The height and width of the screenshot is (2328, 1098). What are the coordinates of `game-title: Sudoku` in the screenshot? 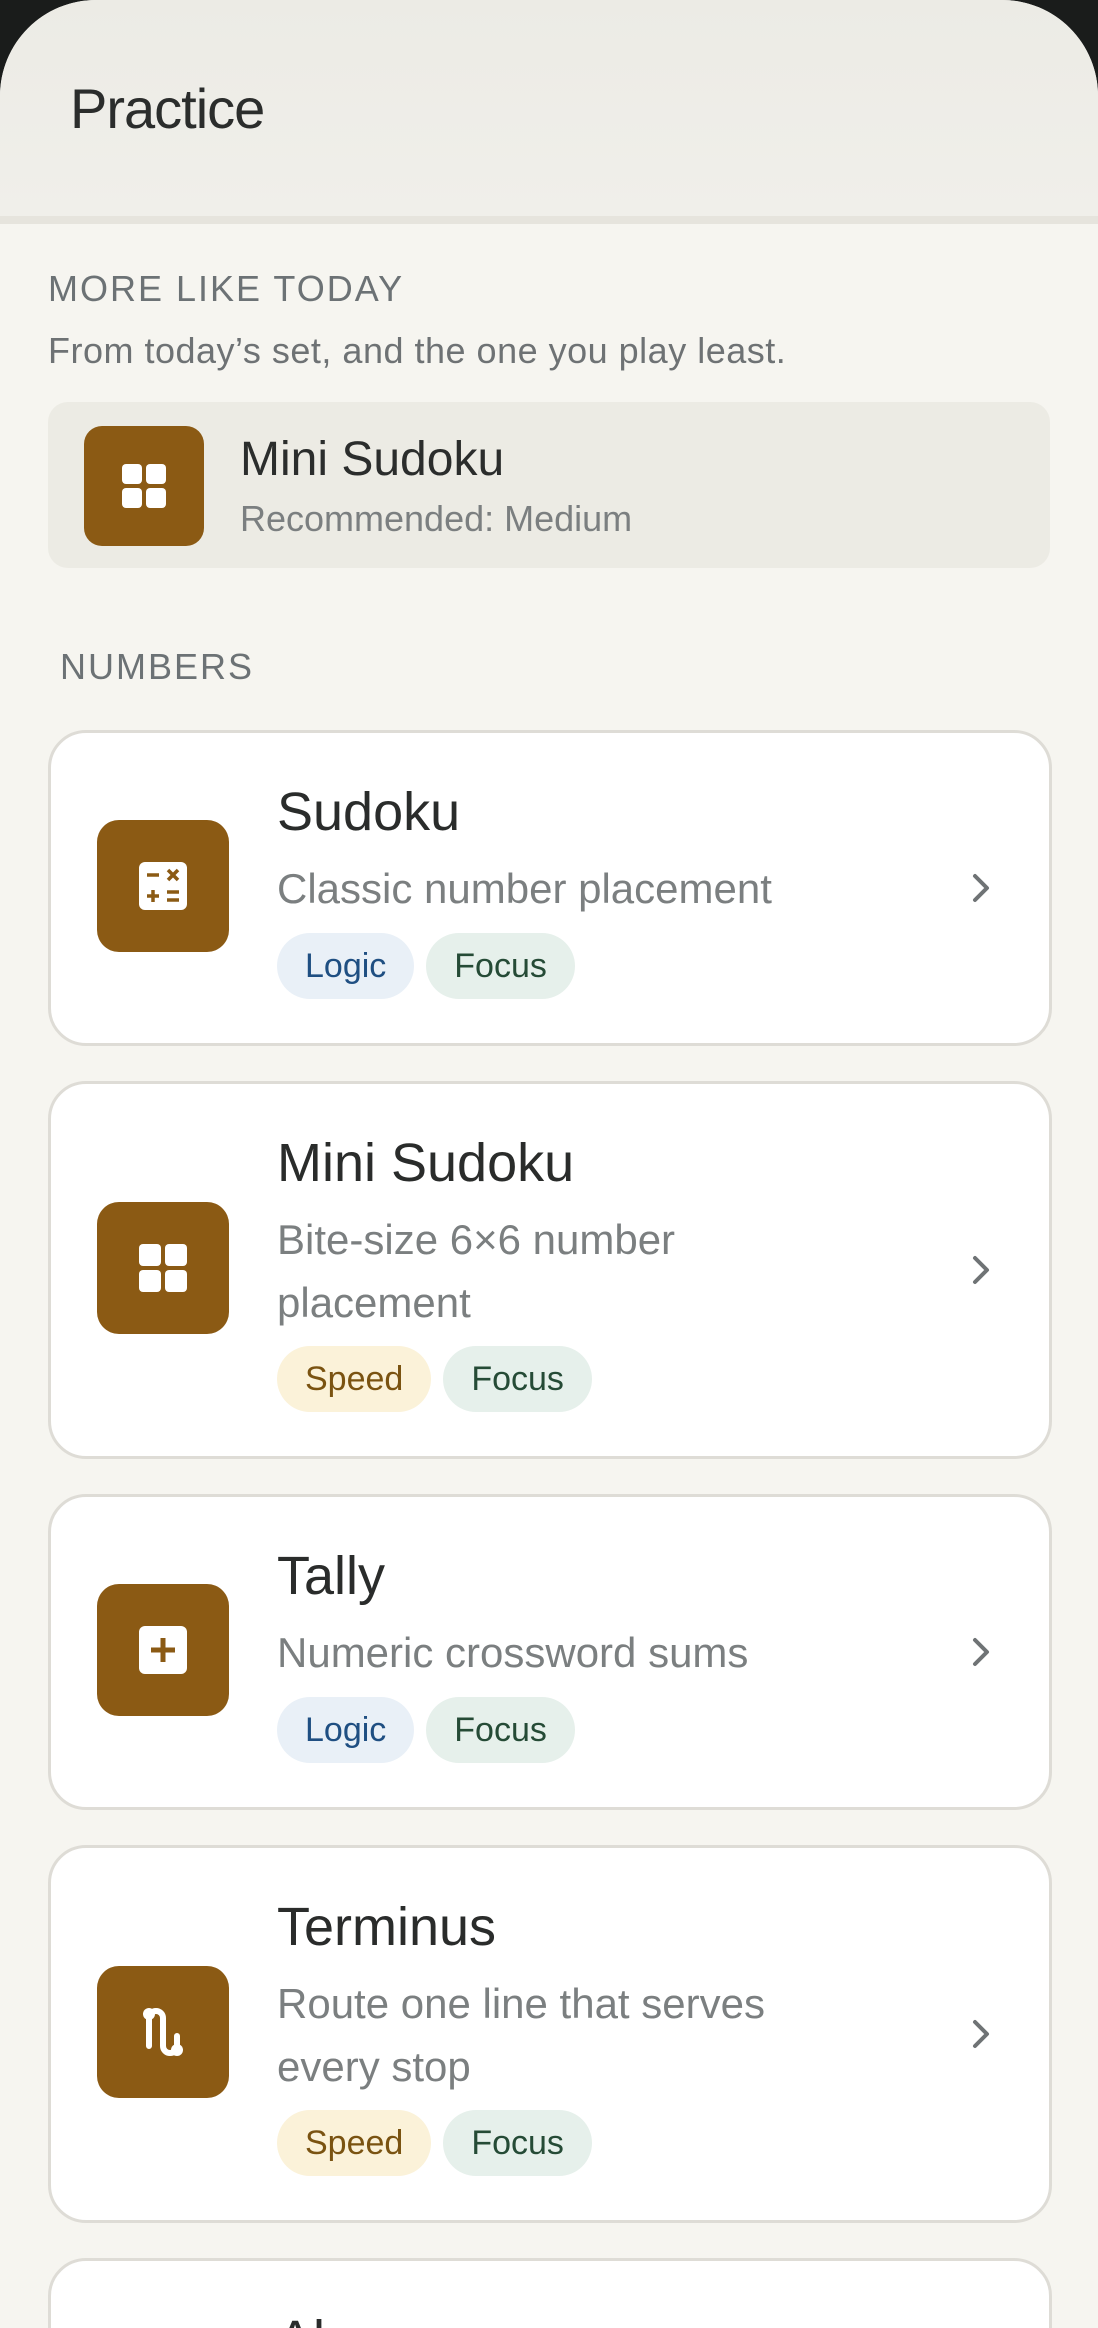 It's located at (369, 812).